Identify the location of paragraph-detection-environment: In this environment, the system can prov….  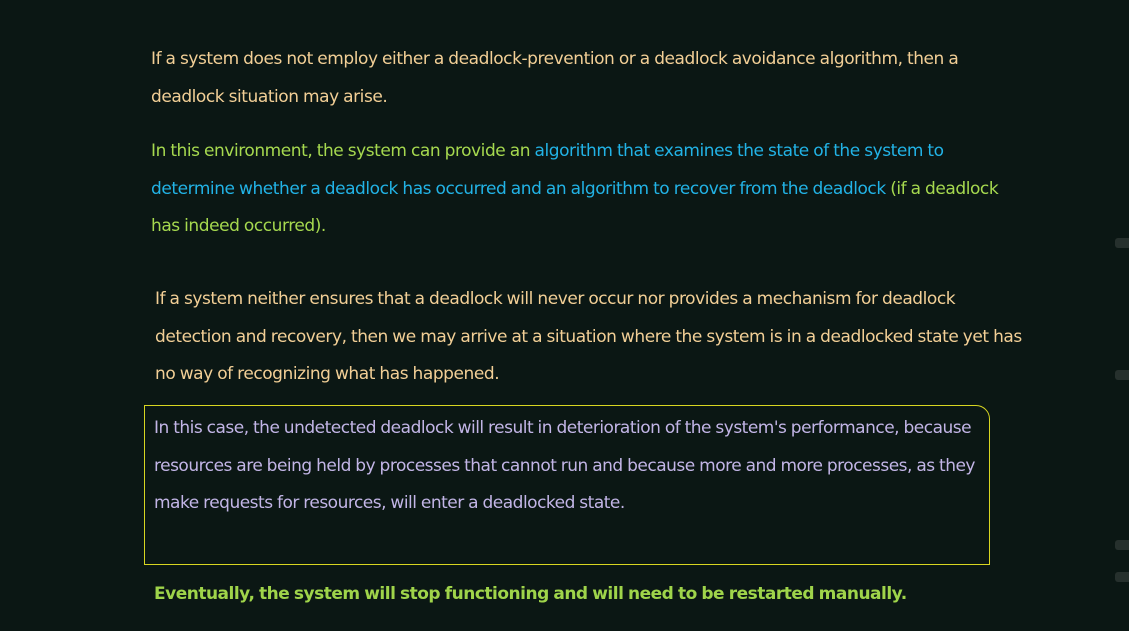
(591, 189).